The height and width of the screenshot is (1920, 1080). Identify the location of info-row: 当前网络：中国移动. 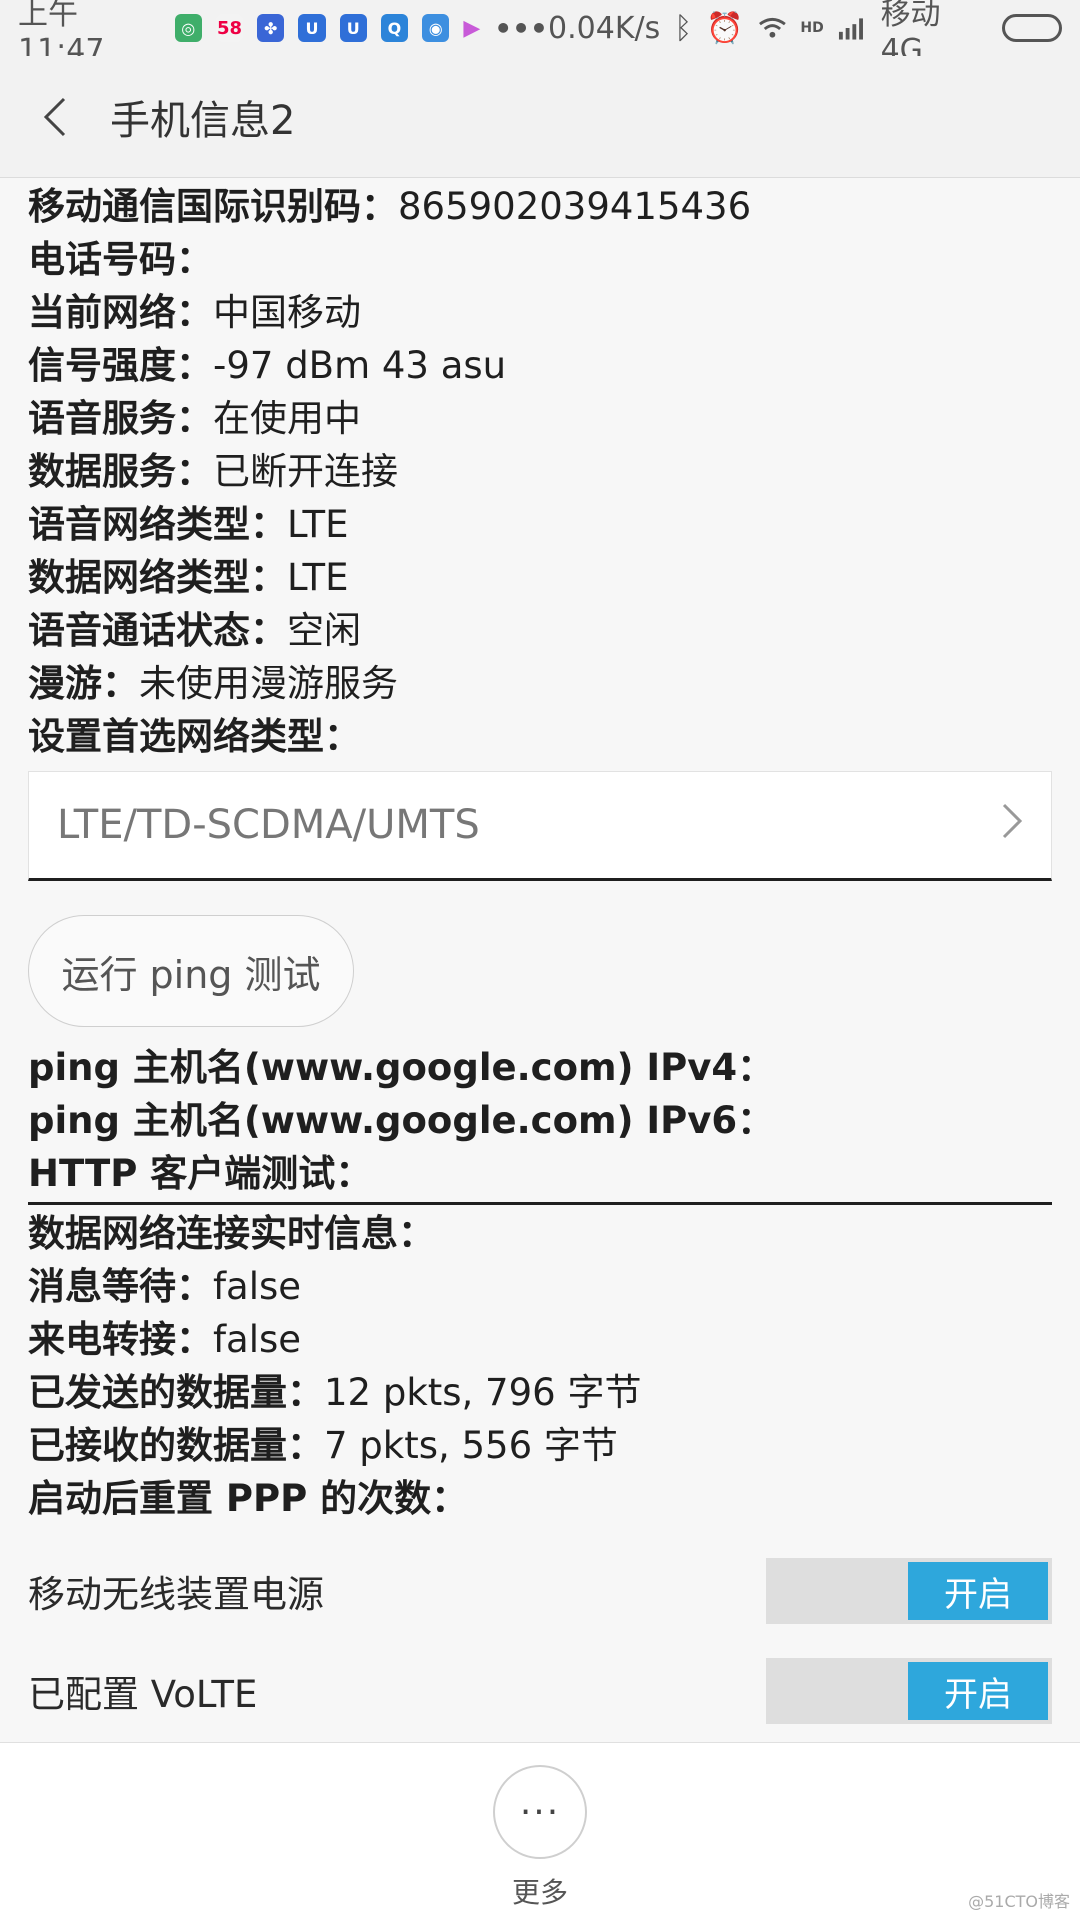
(540, 312).